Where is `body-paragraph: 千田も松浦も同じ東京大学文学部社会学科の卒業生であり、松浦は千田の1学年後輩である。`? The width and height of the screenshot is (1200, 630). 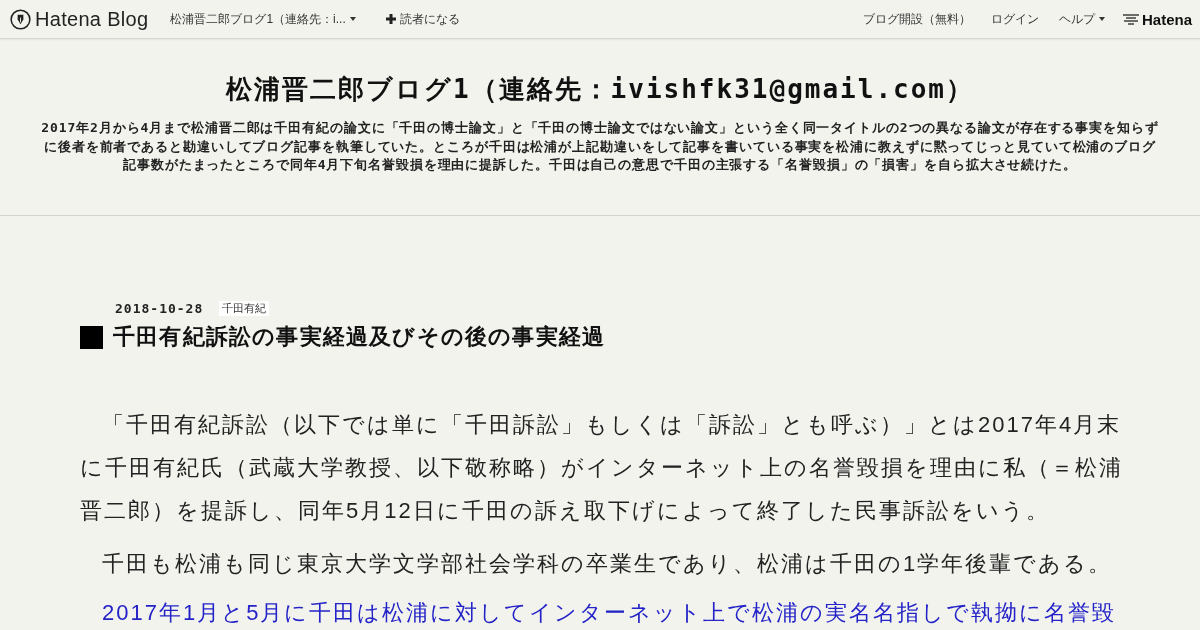
body-paragraph: 千田も松浦も同じ東京大学文学部社会学科の卒業生であり、松浦は千田の1学年後輩である。 is located at coordinates (607, 564).